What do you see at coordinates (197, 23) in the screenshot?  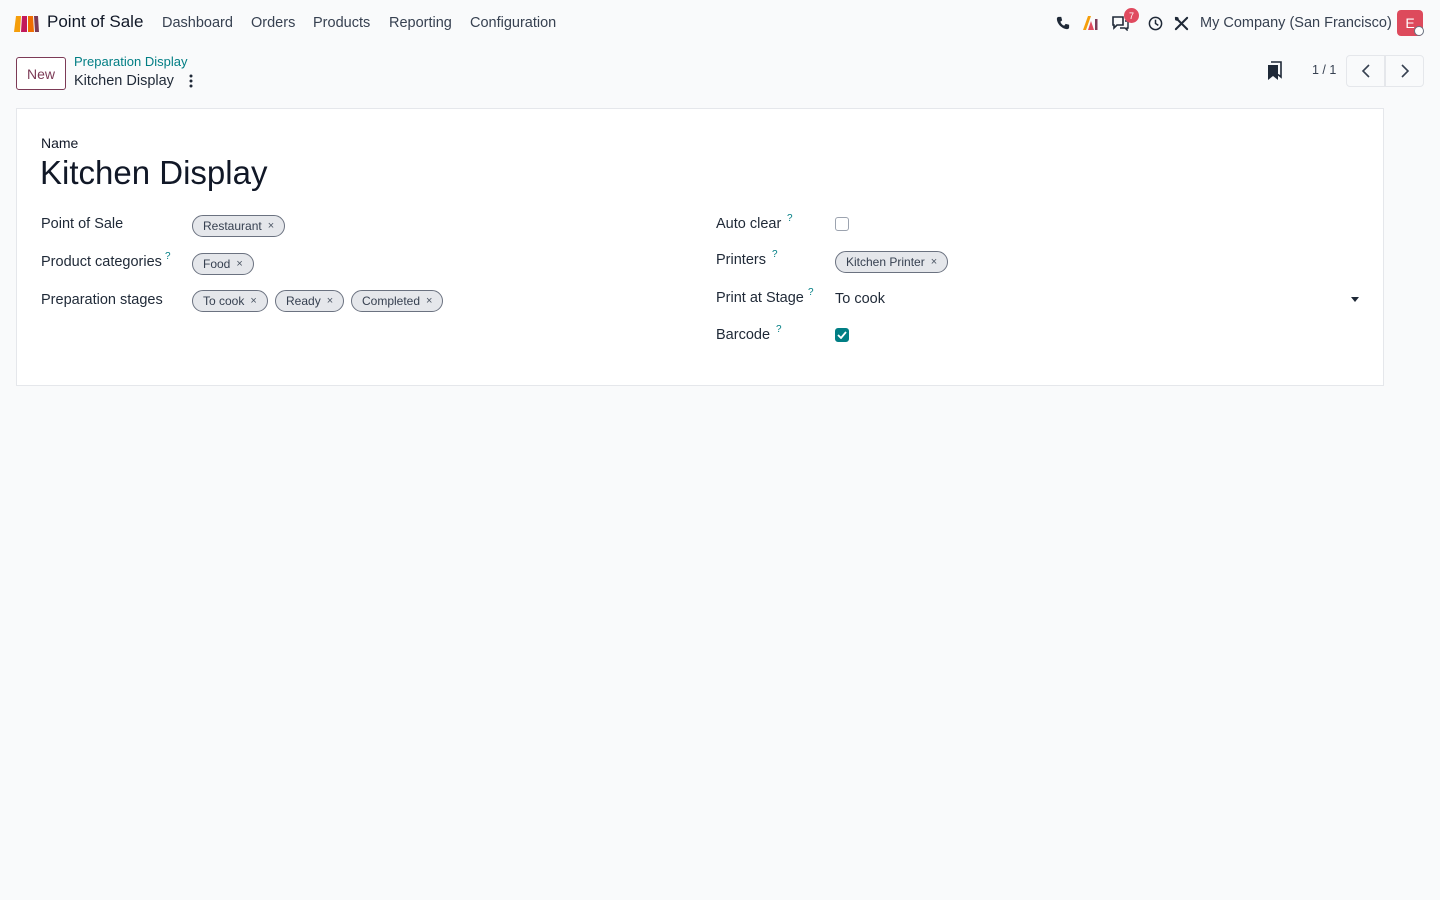 I see `menu-dashboard: Dashboard` at bounding box center [197, 23].